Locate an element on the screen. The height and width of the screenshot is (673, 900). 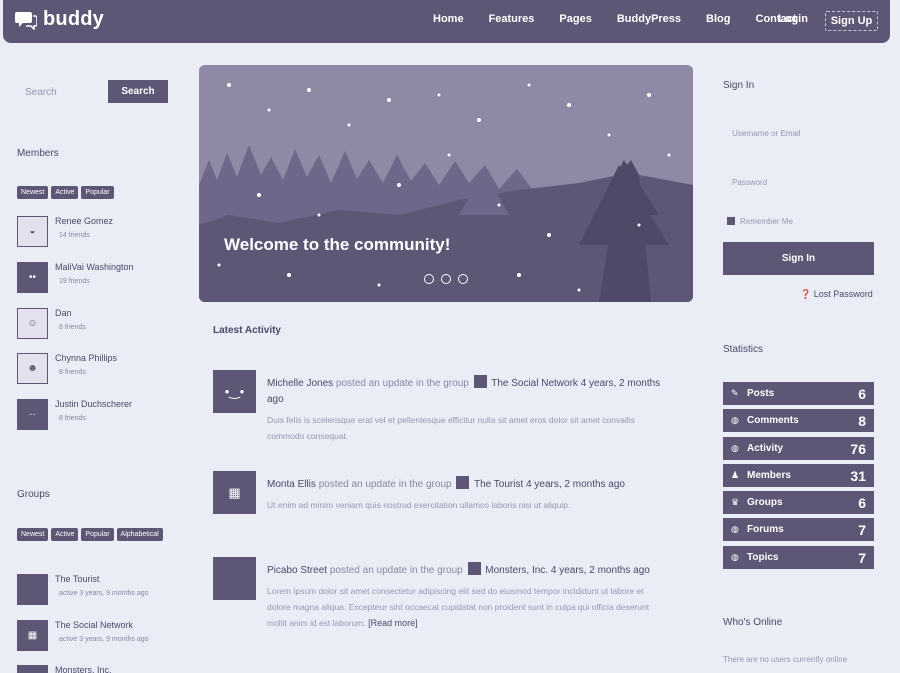
avatar: ▦ is located at coordinates (234, 492).